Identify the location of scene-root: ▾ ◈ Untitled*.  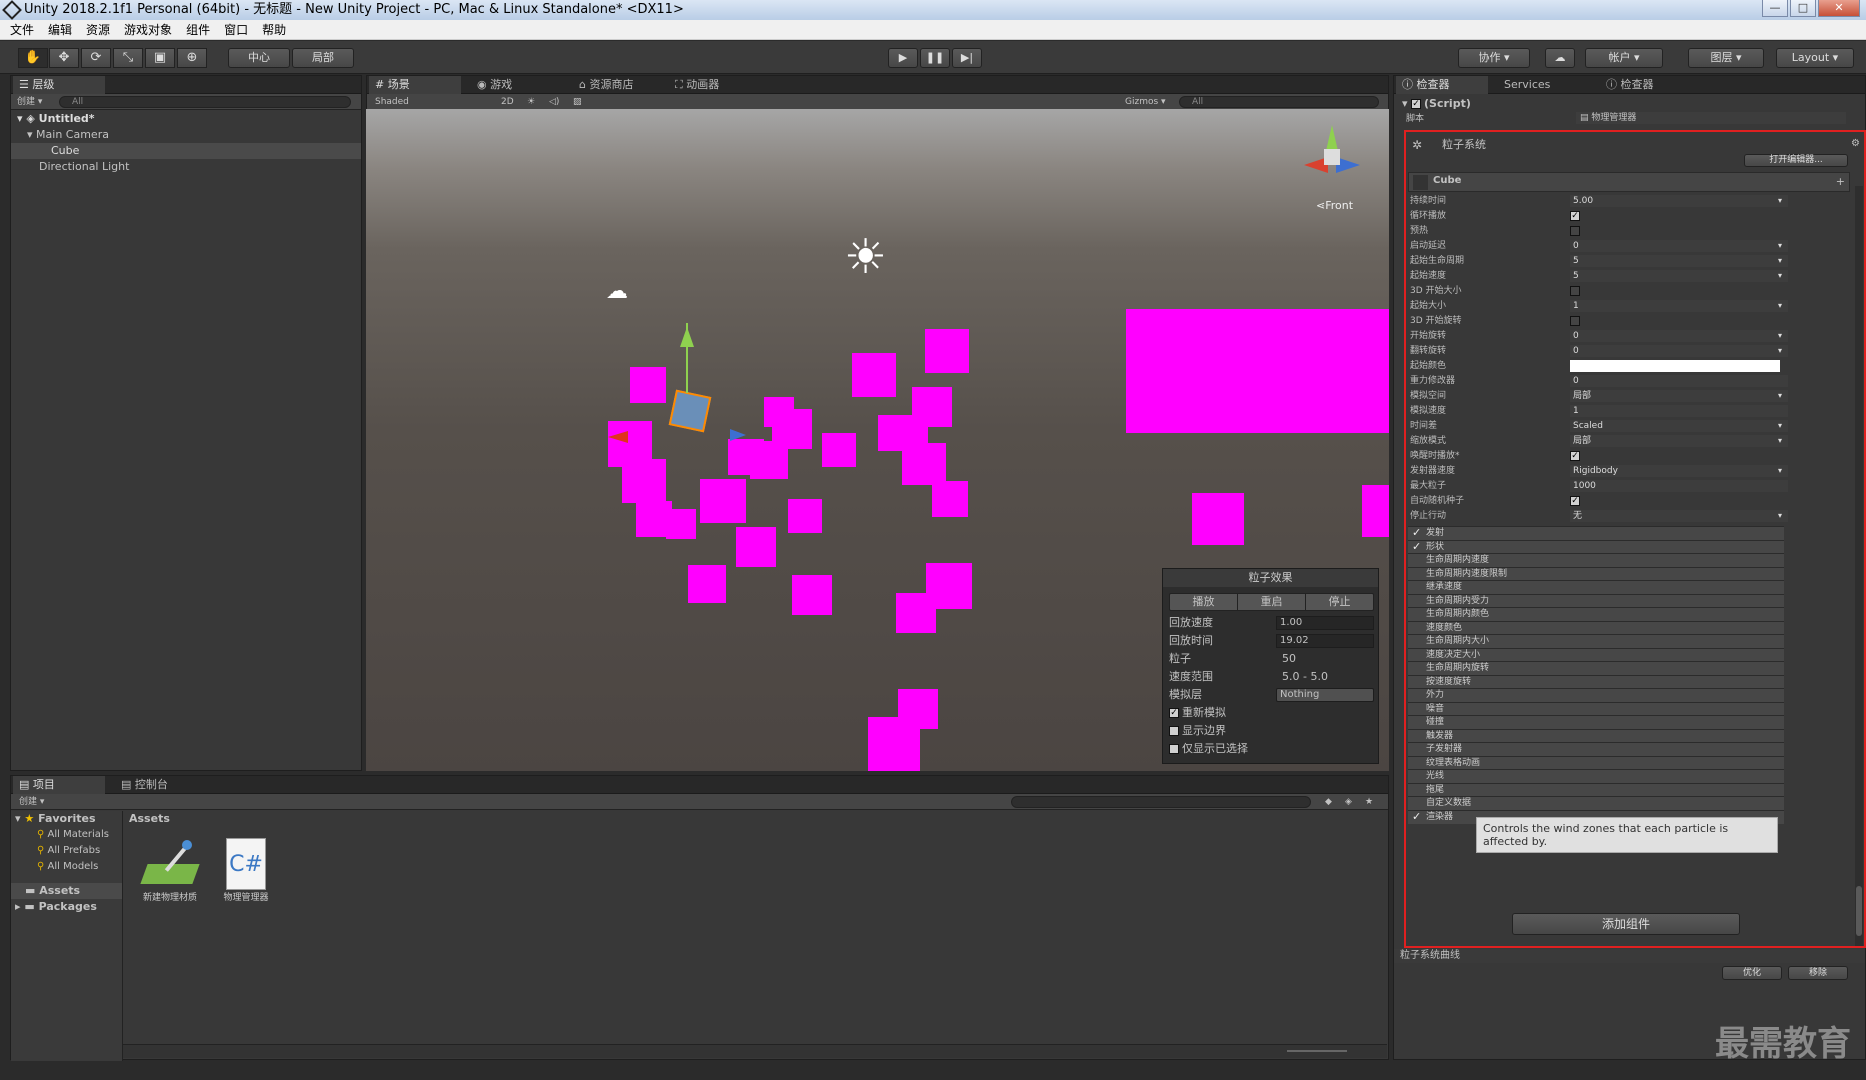
(186, 119).